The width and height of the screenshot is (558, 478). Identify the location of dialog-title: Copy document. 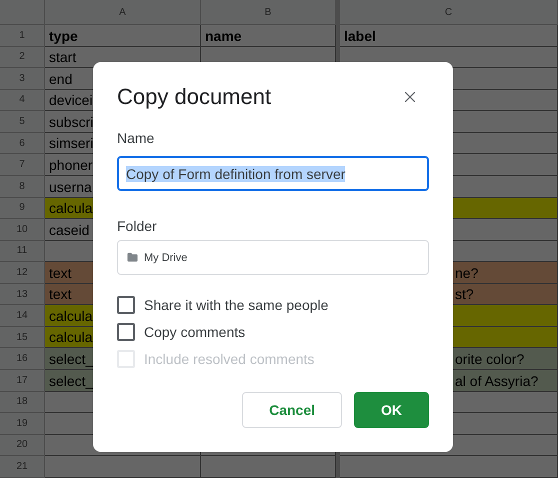
(194, 97).